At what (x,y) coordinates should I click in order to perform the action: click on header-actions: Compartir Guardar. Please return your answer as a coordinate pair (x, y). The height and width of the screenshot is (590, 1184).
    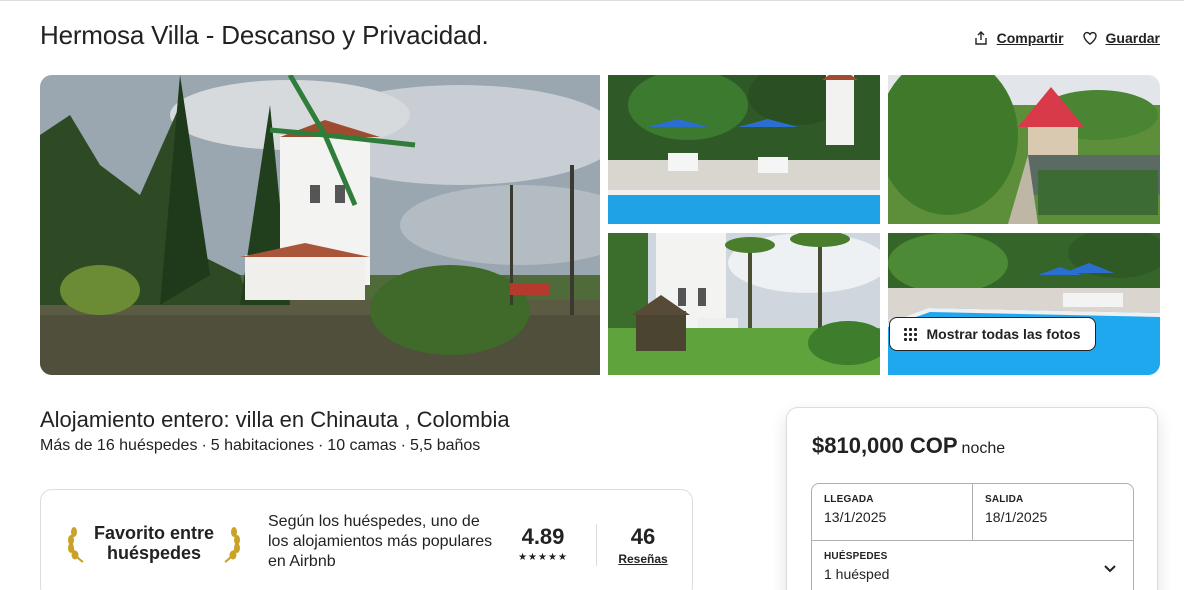
    Looking at the image, I should click on (1066, 38).